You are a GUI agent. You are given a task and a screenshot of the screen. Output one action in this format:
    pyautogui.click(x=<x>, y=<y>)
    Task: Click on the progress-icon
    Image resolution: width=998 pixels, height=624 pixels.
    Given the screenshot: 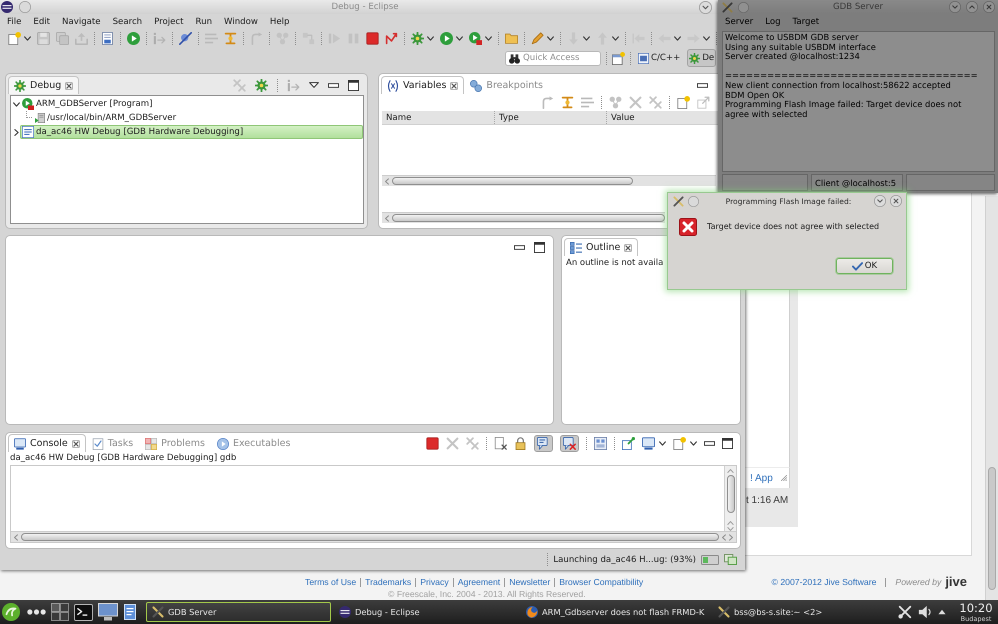 What is the action you would take?
    pyautogui.click(x=710, y=559)
    